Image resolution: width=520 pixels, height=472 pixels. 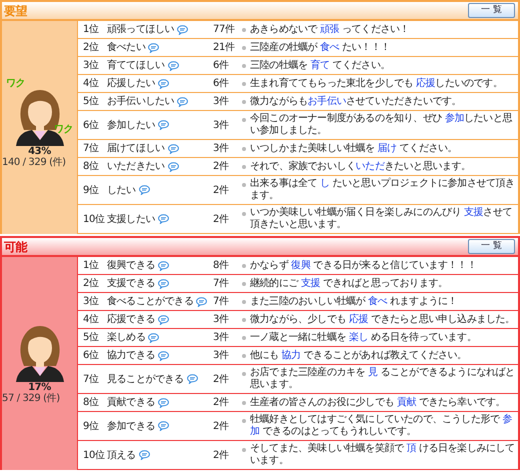 What do you see at coordinates (376, 83) in the screenshot?
I see `comment-text: 生まれ育ててもらった東北を少しでも 応援したいのです。` at bounding box center [376, 83].